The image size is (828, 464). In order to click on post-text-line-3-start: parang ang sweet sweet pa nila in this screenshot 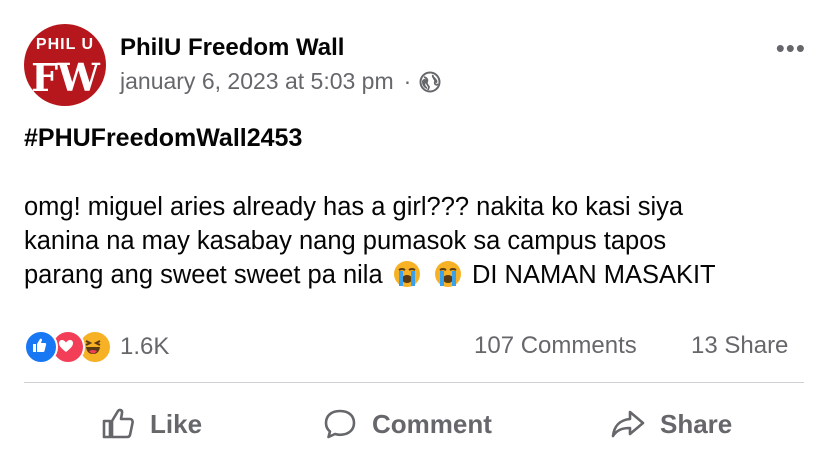, I will do `click(203, 275)`.